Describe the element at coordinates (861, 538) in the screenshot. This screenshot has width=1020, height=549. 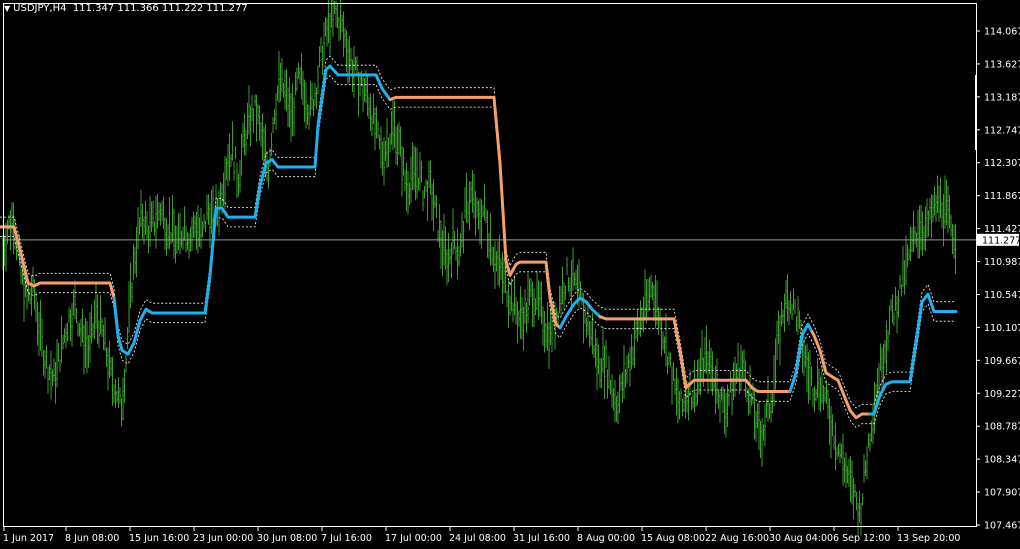
I see `x-tick-label: 6 Sep 12:00` at that location.